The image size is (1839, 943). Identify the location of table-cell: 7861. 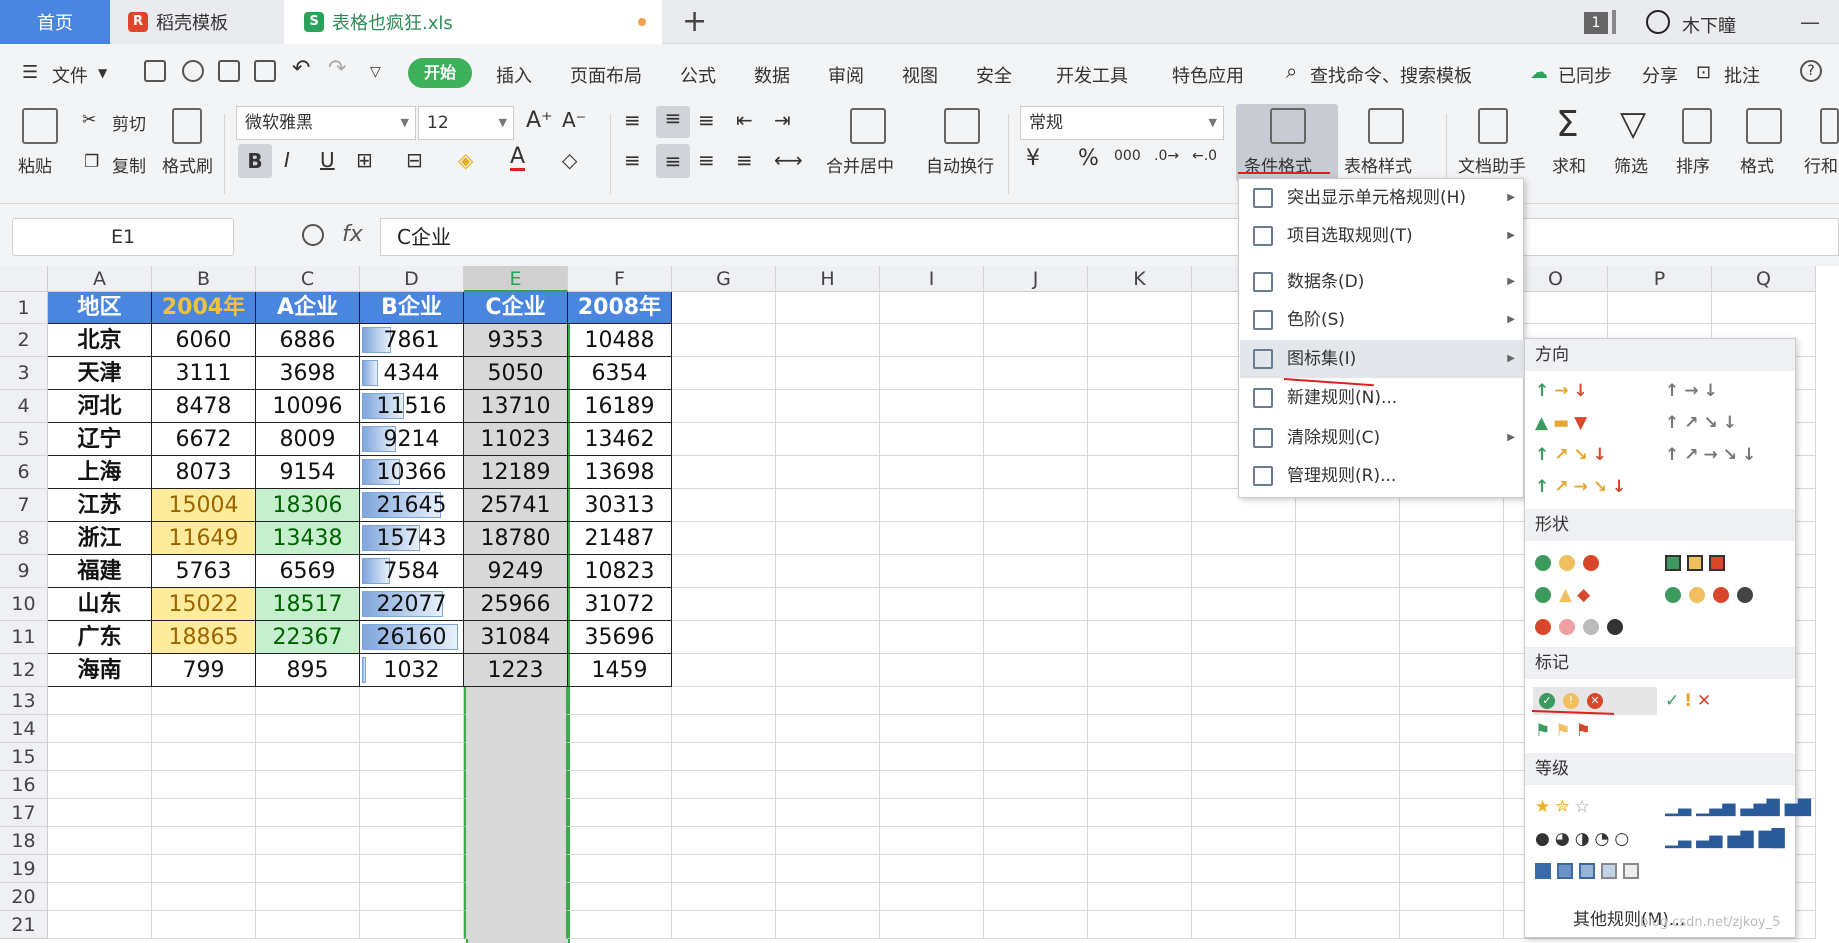
(412, 340).